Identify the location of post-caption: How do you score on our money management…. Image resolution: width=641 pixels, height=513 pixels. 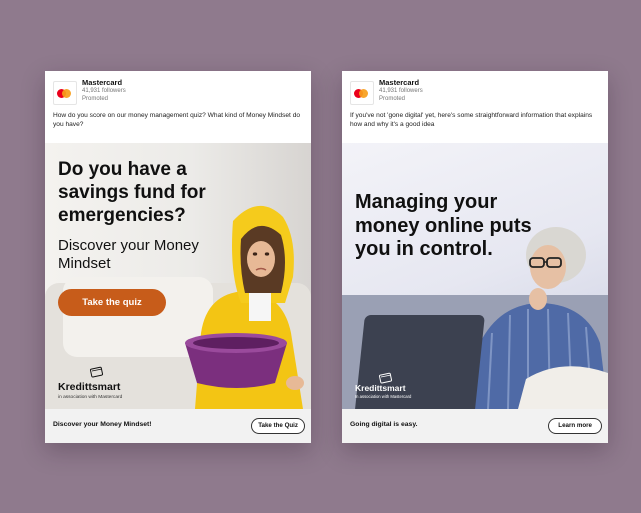
(177, 120).